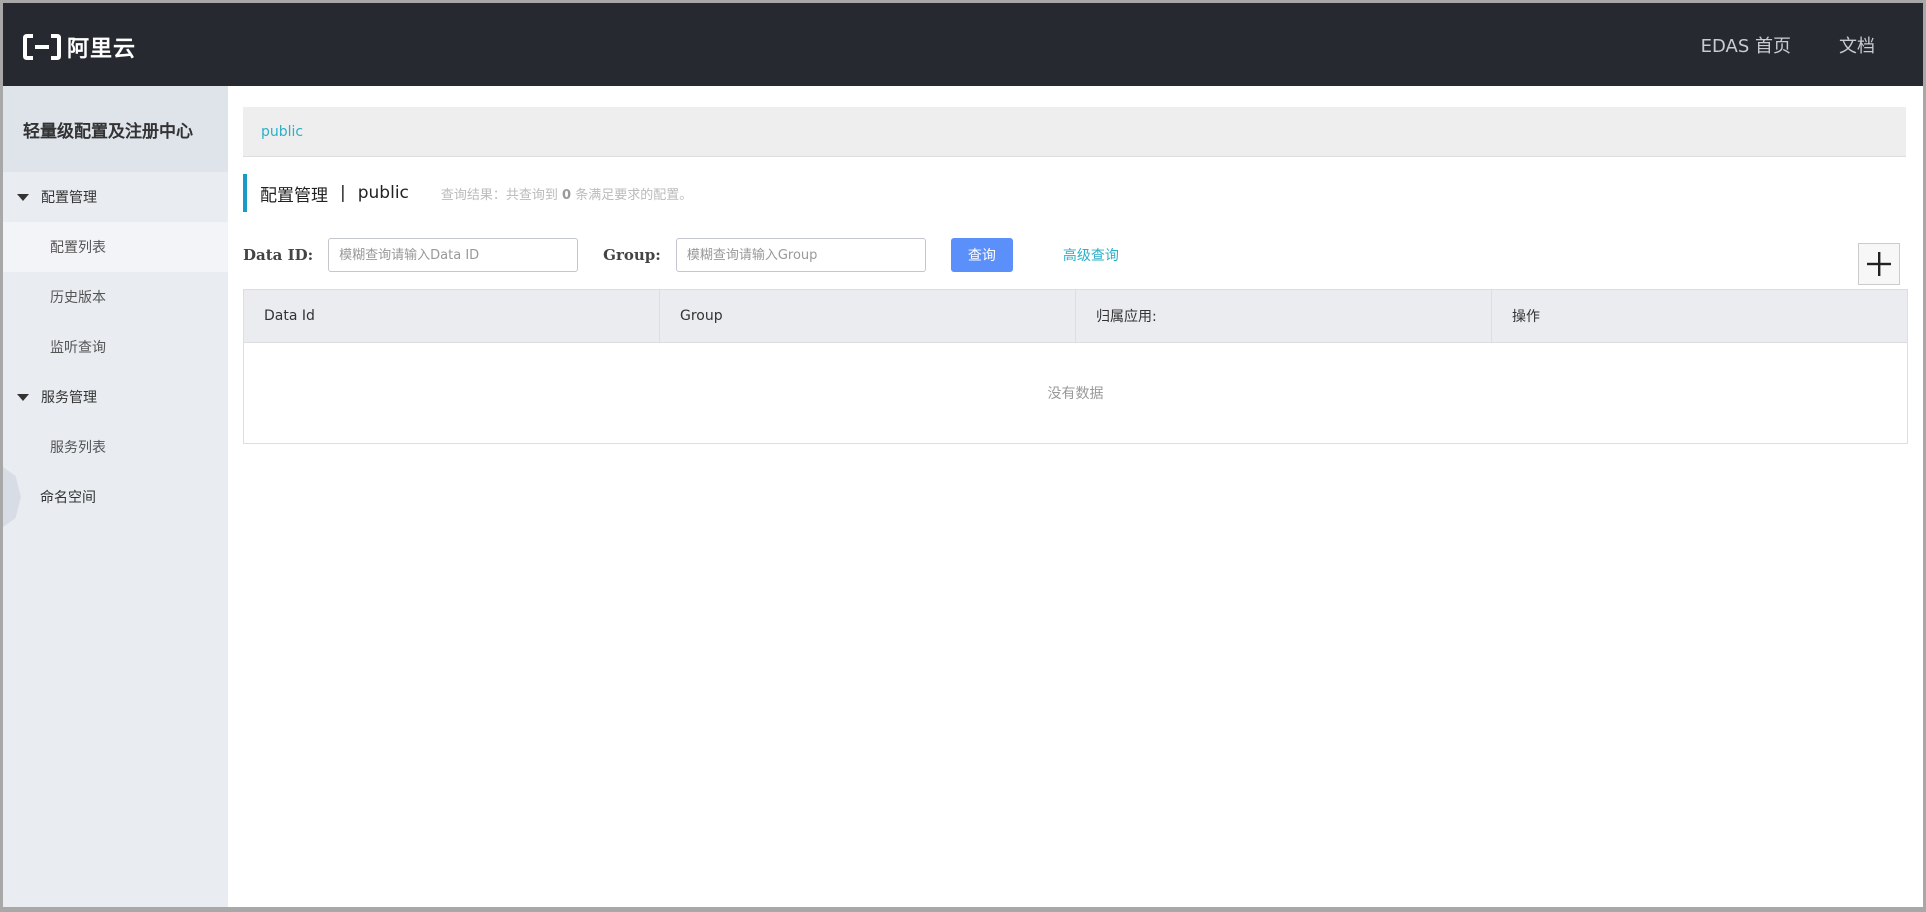 Image resolution: width=1926 pixels, height=912 pixels. What do you see at coordinates (1526, 317) in the screenshot?
I see `column-header-actions: 操作` at bounding box center [1526, 317].